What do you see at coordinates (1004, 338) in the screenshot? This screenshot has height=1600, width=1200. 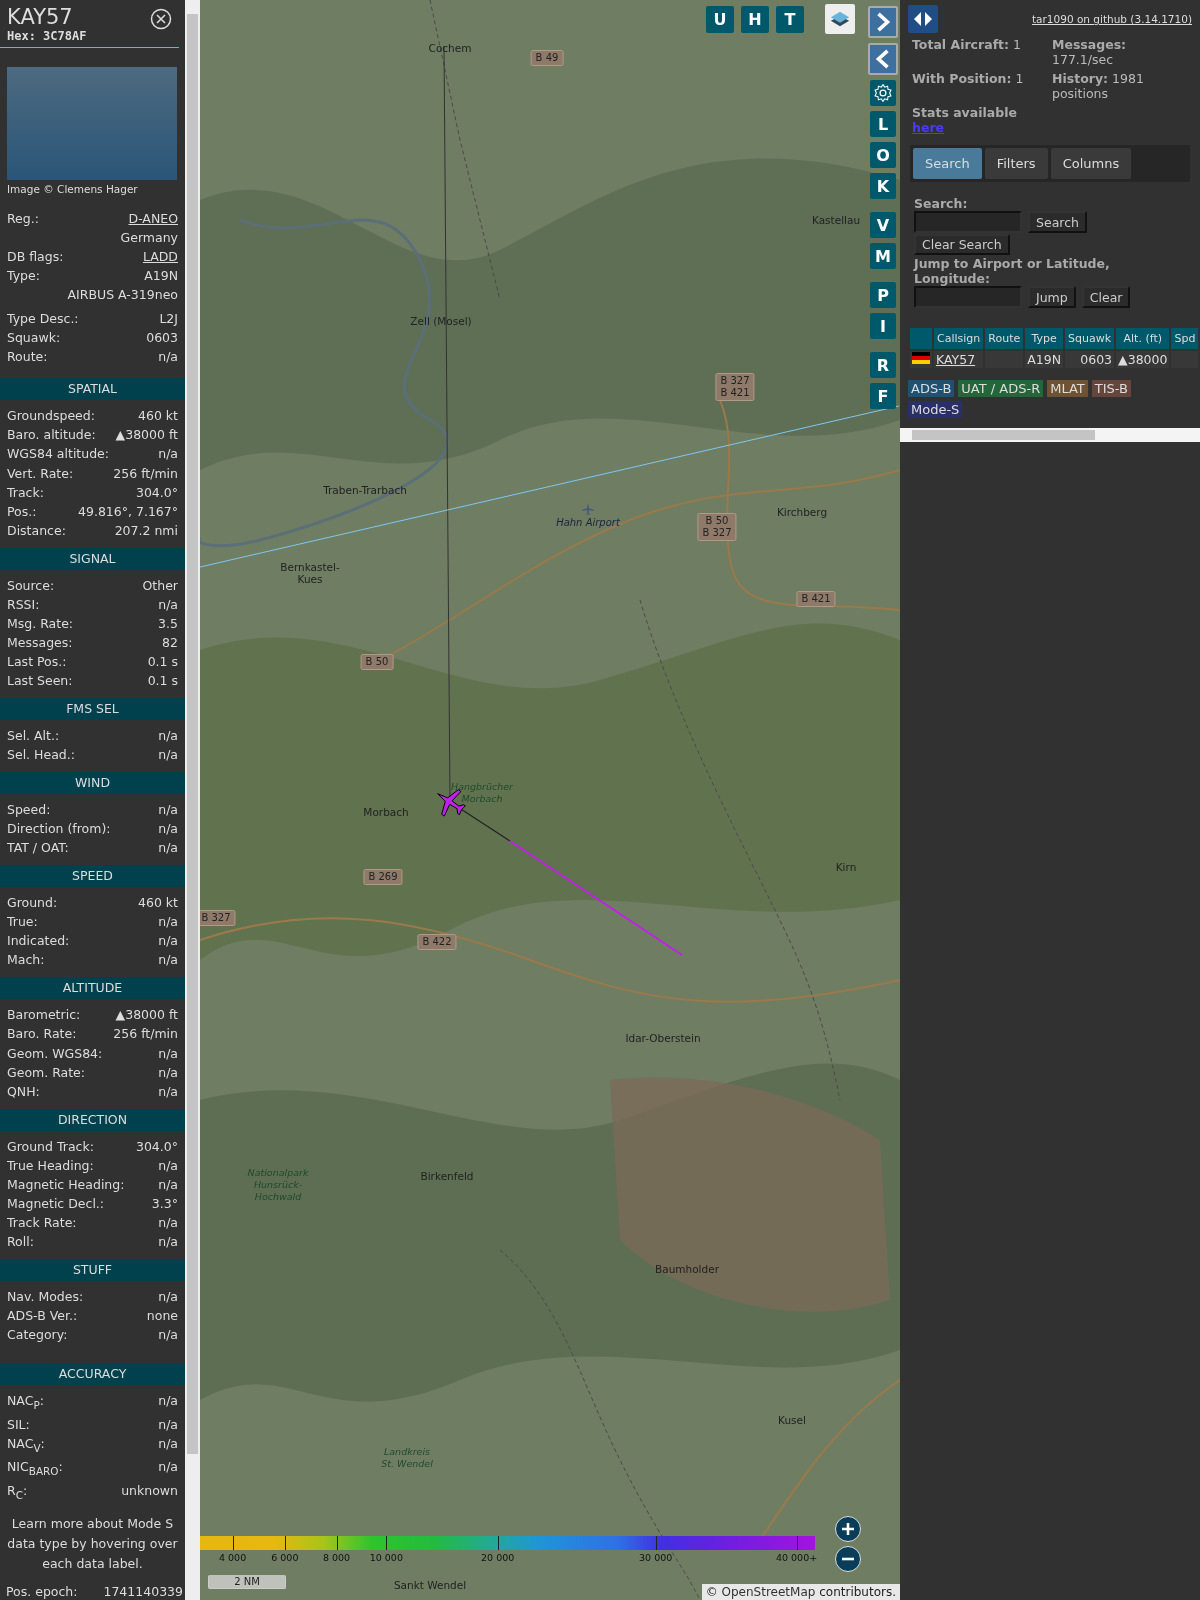 I see `column-header: Route` at bounding box center [1004, 338].